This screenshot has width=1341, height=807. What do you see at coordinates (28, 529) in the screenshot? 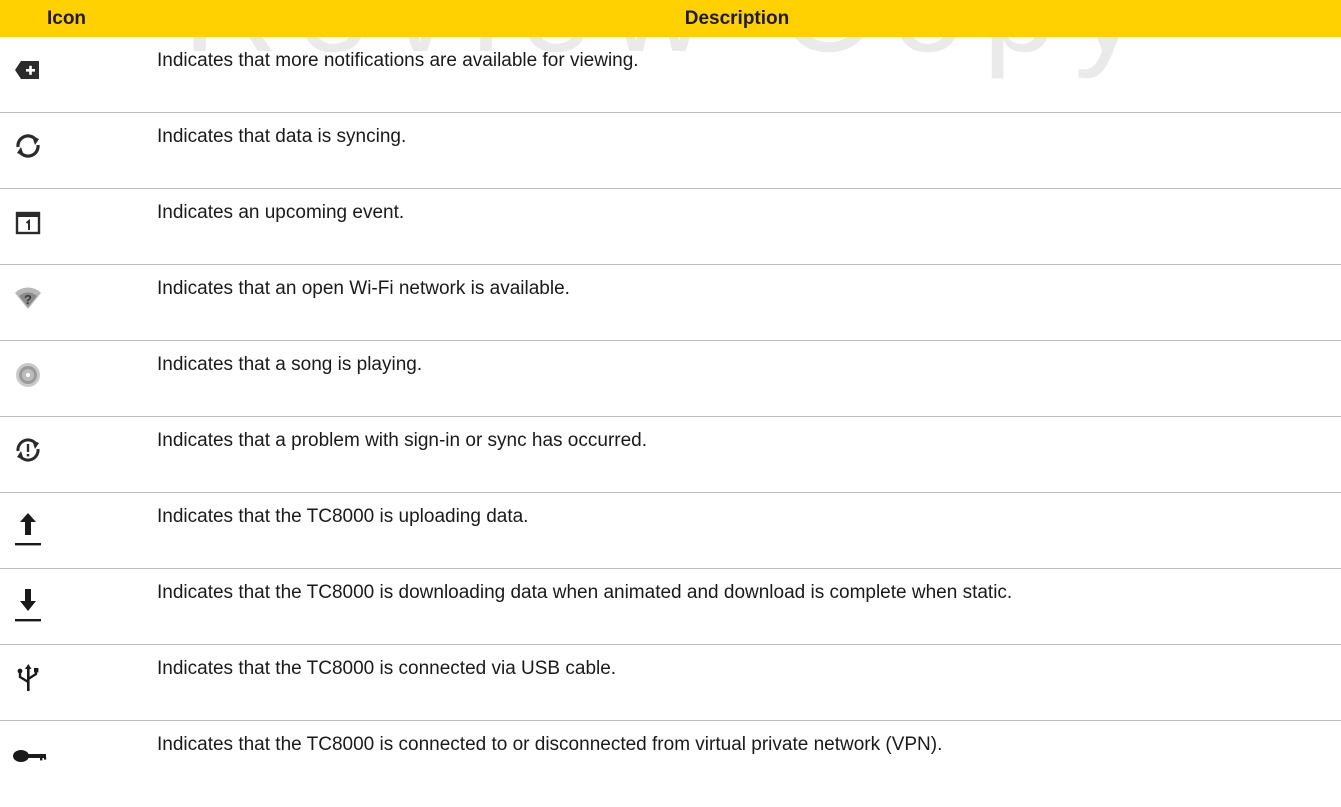
I see `upload-icon` at bounding box center [28, 529].